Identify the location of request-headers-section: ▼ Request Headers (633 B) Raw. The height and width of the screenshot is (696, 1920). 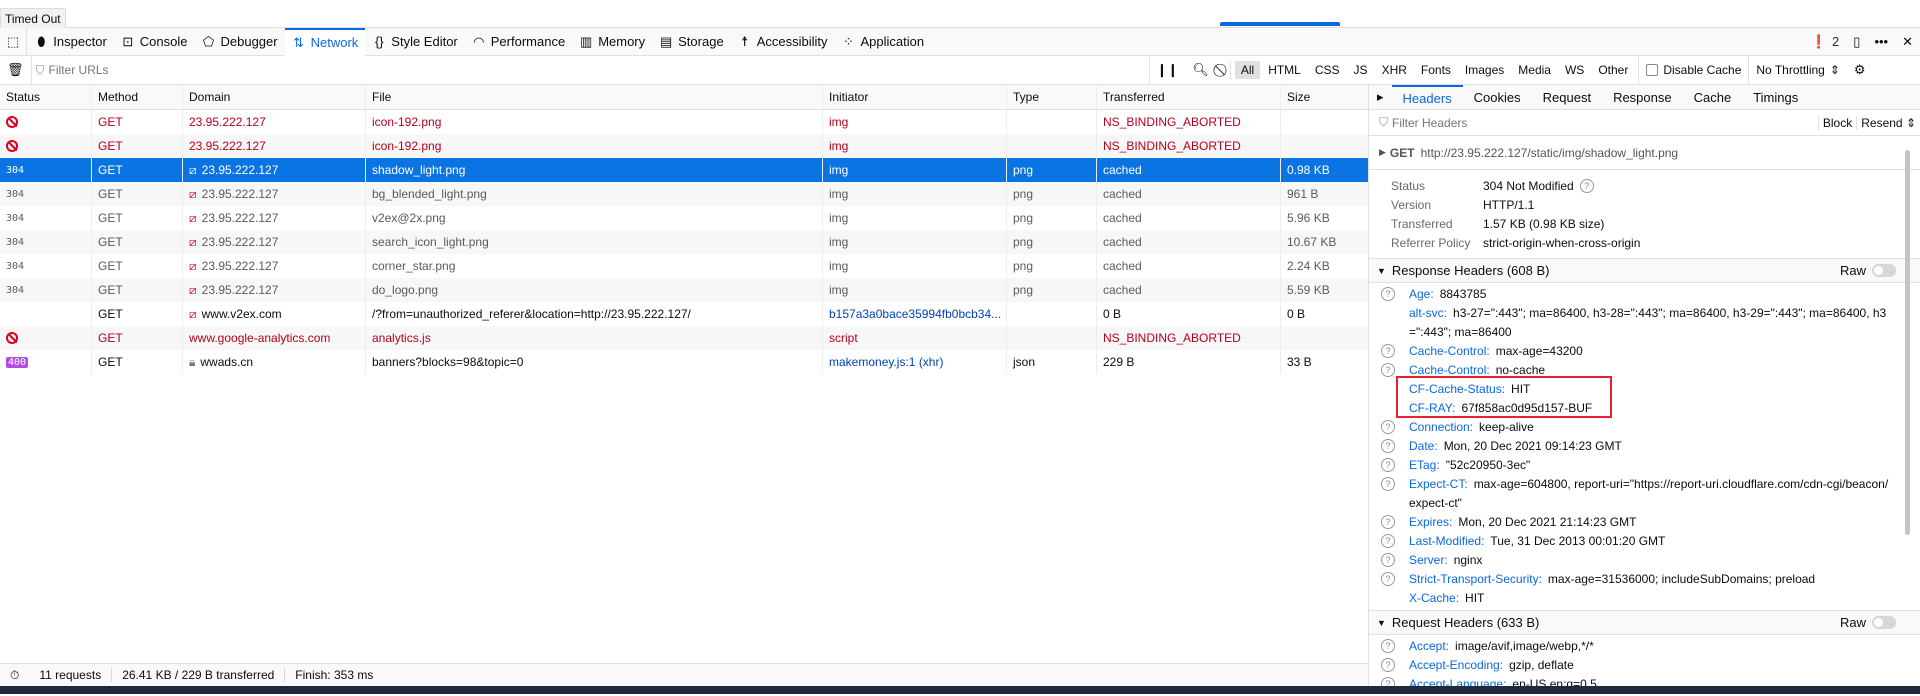
(1644, 622).